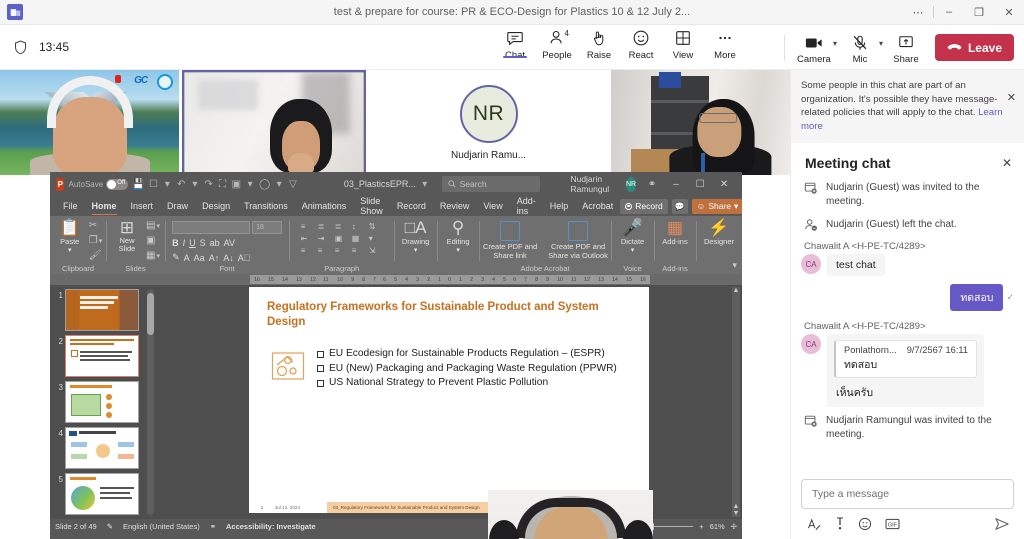  What do you see at coordinates (324, 206) in the screenshot?
I see `ribbon-tab-animations: Animations` at bounding box center [324, 206].